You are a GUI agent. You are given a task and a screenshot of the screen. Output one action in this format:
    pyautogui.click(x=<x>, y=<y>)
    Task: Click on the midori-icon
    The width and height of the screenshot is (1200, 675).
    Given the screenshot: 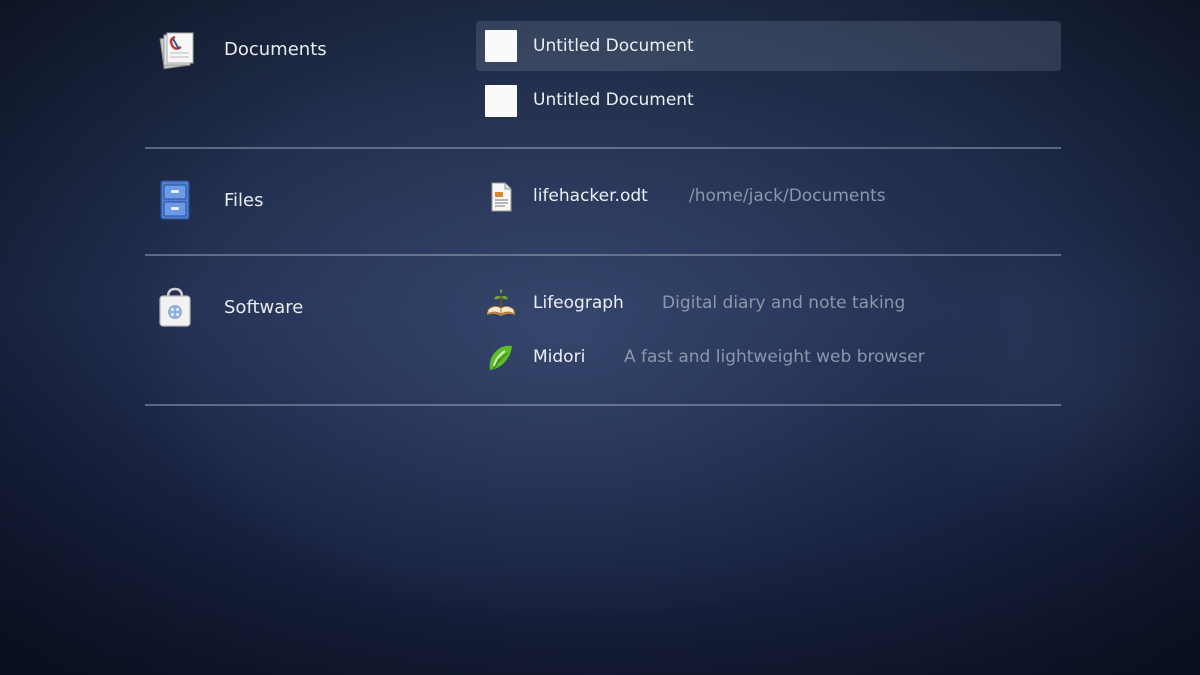 What is the action you would take?
    pyautogui.click(x=500, y=357)
    